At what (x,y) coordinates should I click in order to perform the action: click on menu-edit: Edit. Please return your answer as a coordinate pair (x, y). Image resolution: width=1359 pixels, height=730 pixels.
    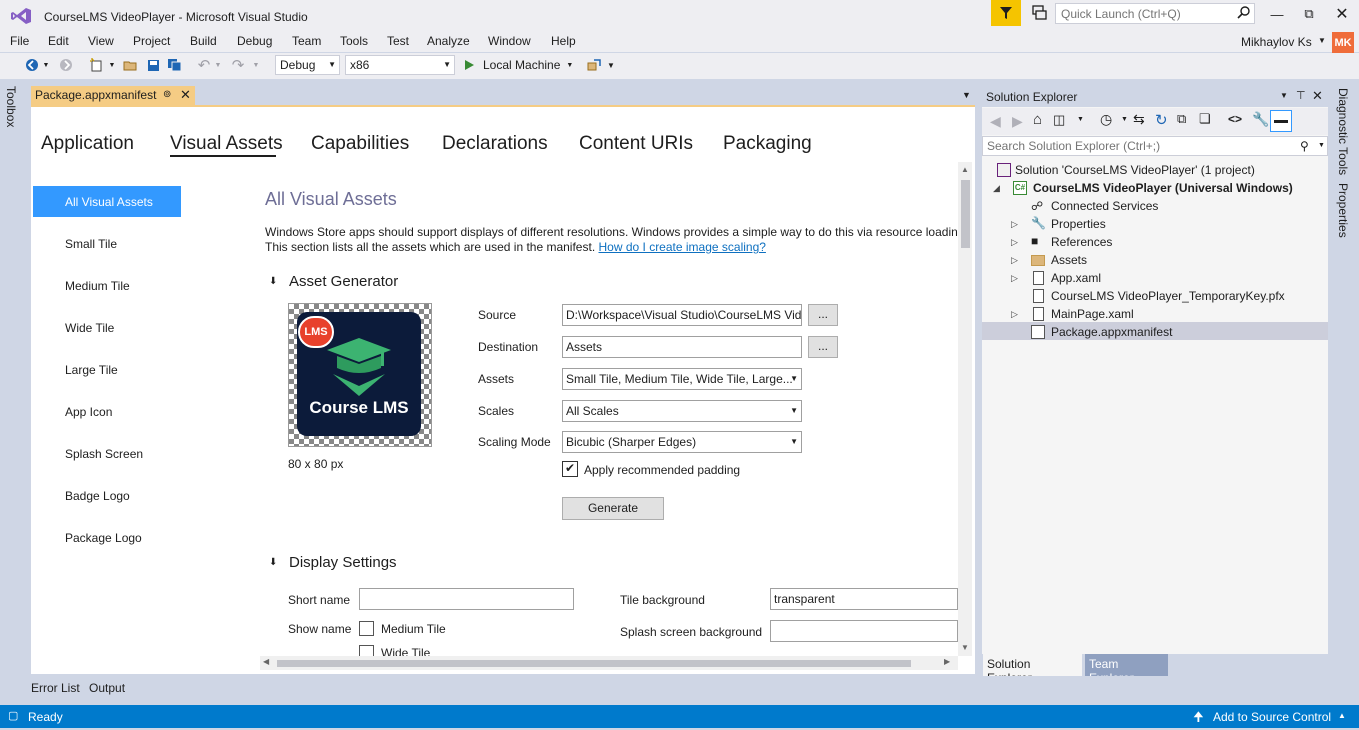
    Looking at the image, I should click on (58, 41).